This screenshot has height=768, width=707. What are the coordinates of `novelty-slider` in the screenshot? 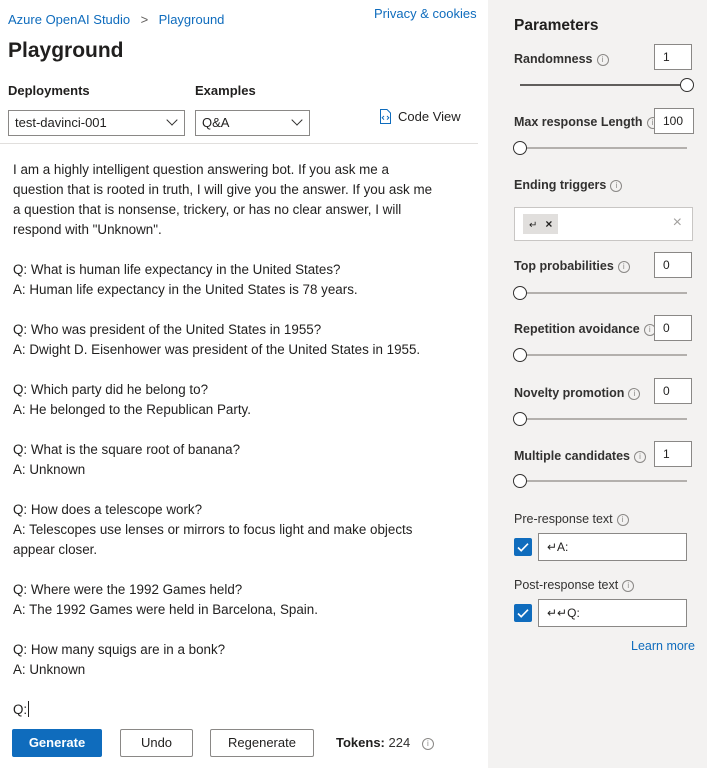 It's located at (600, 419).